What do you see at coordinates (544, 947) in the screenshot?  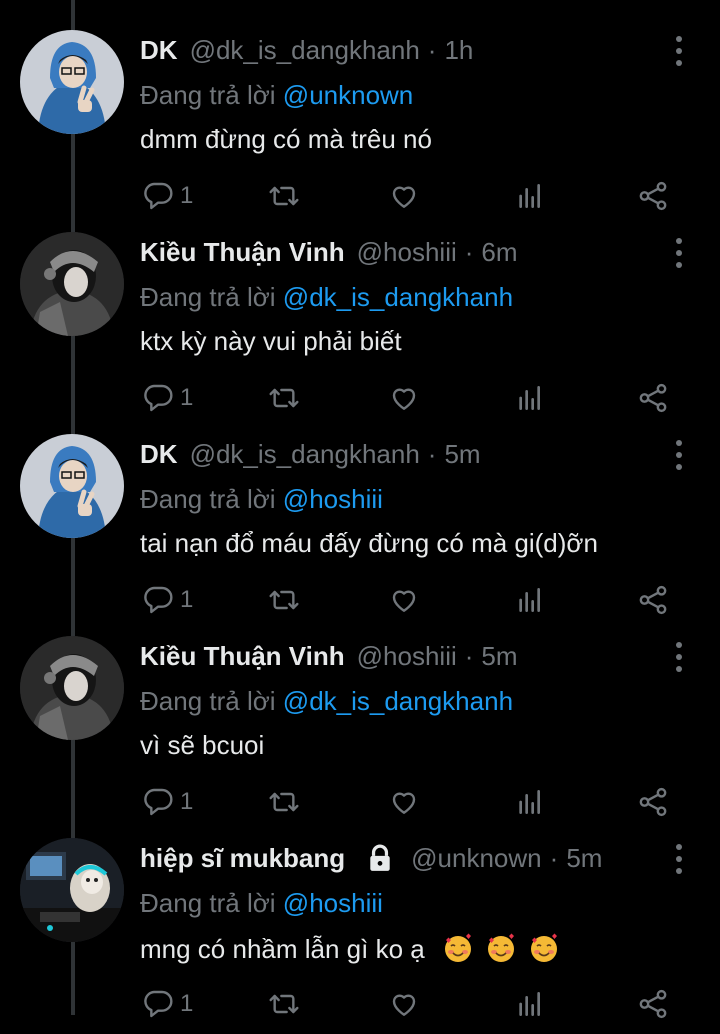 I see `smiling-face-with-hearts-icon` at bounding box center [544, 947].